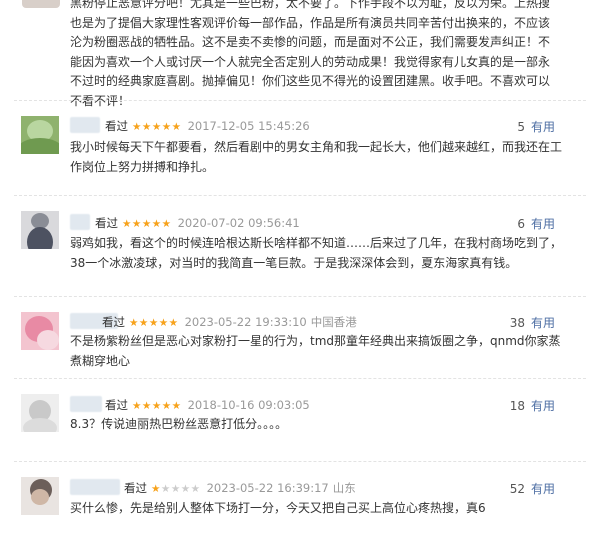 The height and width of the screenshot is (539, 600). I want to click on review-meta: 看过 ★★★★★ 2023-05-22 19:33:10 中国香港, so click(229, 322).